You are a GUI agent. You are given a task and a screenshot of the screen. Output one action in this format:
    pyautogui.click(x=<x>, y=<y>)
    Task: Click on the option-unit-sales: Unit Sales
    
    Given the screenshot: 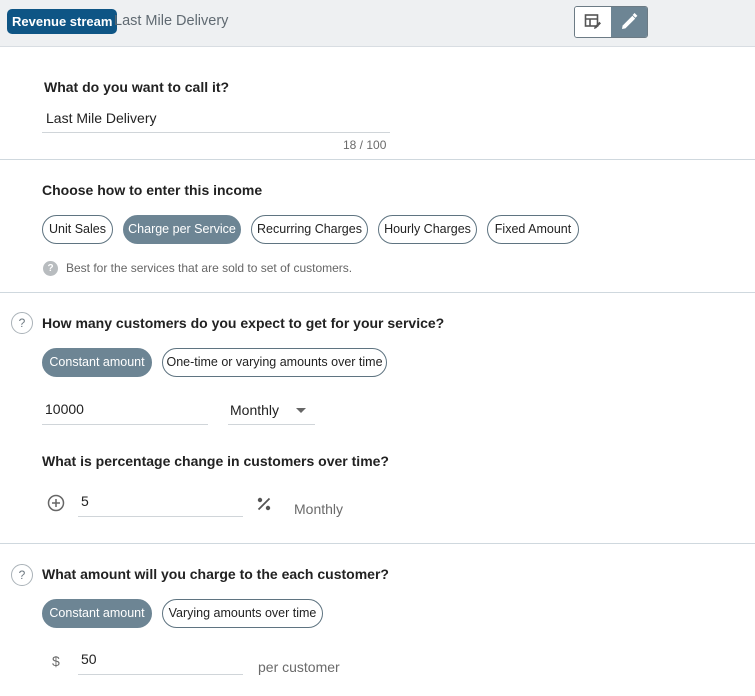 What is the action you would take?
    pyautogui.click(x=77, y=229)
    